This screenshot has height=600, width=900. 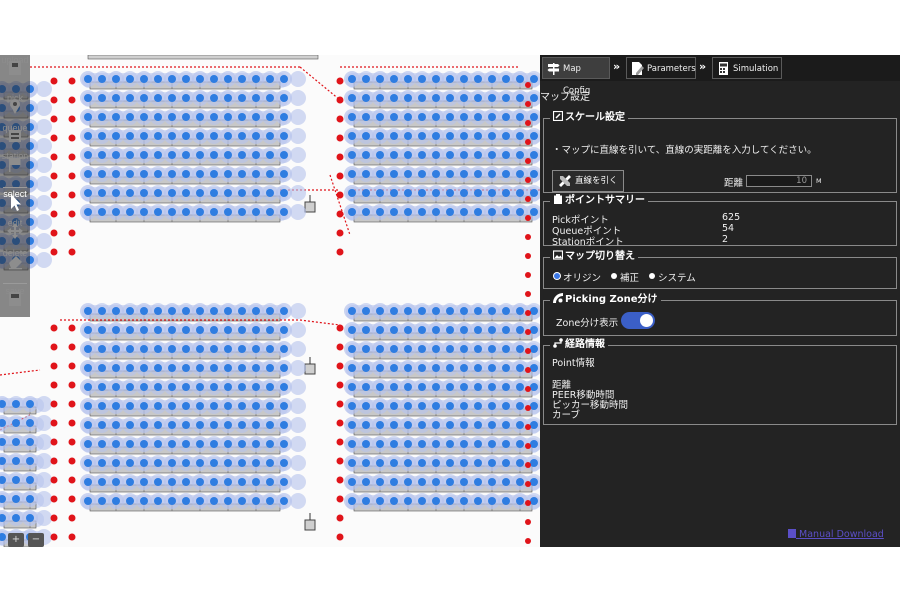 What do you see at coordinates (15, 304) in the screenshot?
I see `tool-save: save` at bounding box center [15, 304].